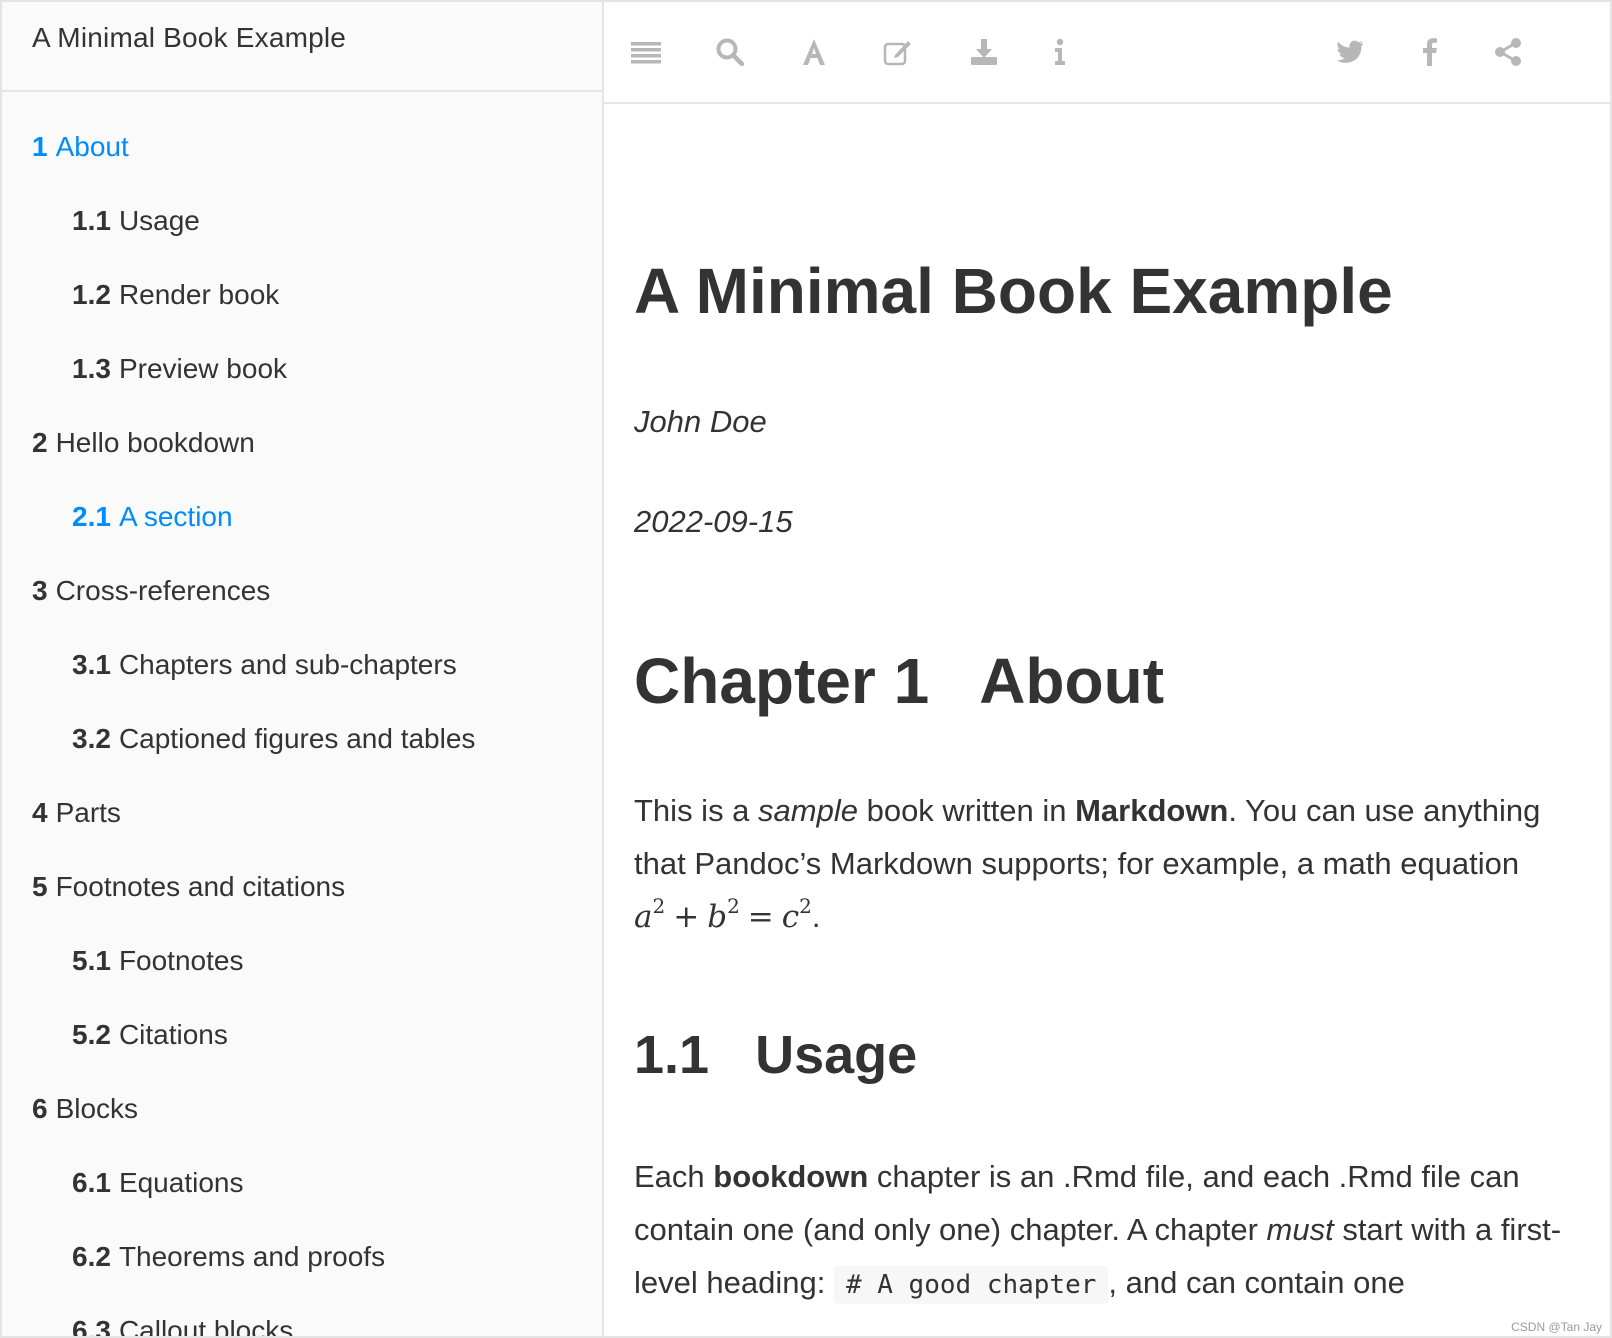  Describe the element at coordinates (91, 1326) in the screenshot. I see `toc-item-number: 6.3` at that location.